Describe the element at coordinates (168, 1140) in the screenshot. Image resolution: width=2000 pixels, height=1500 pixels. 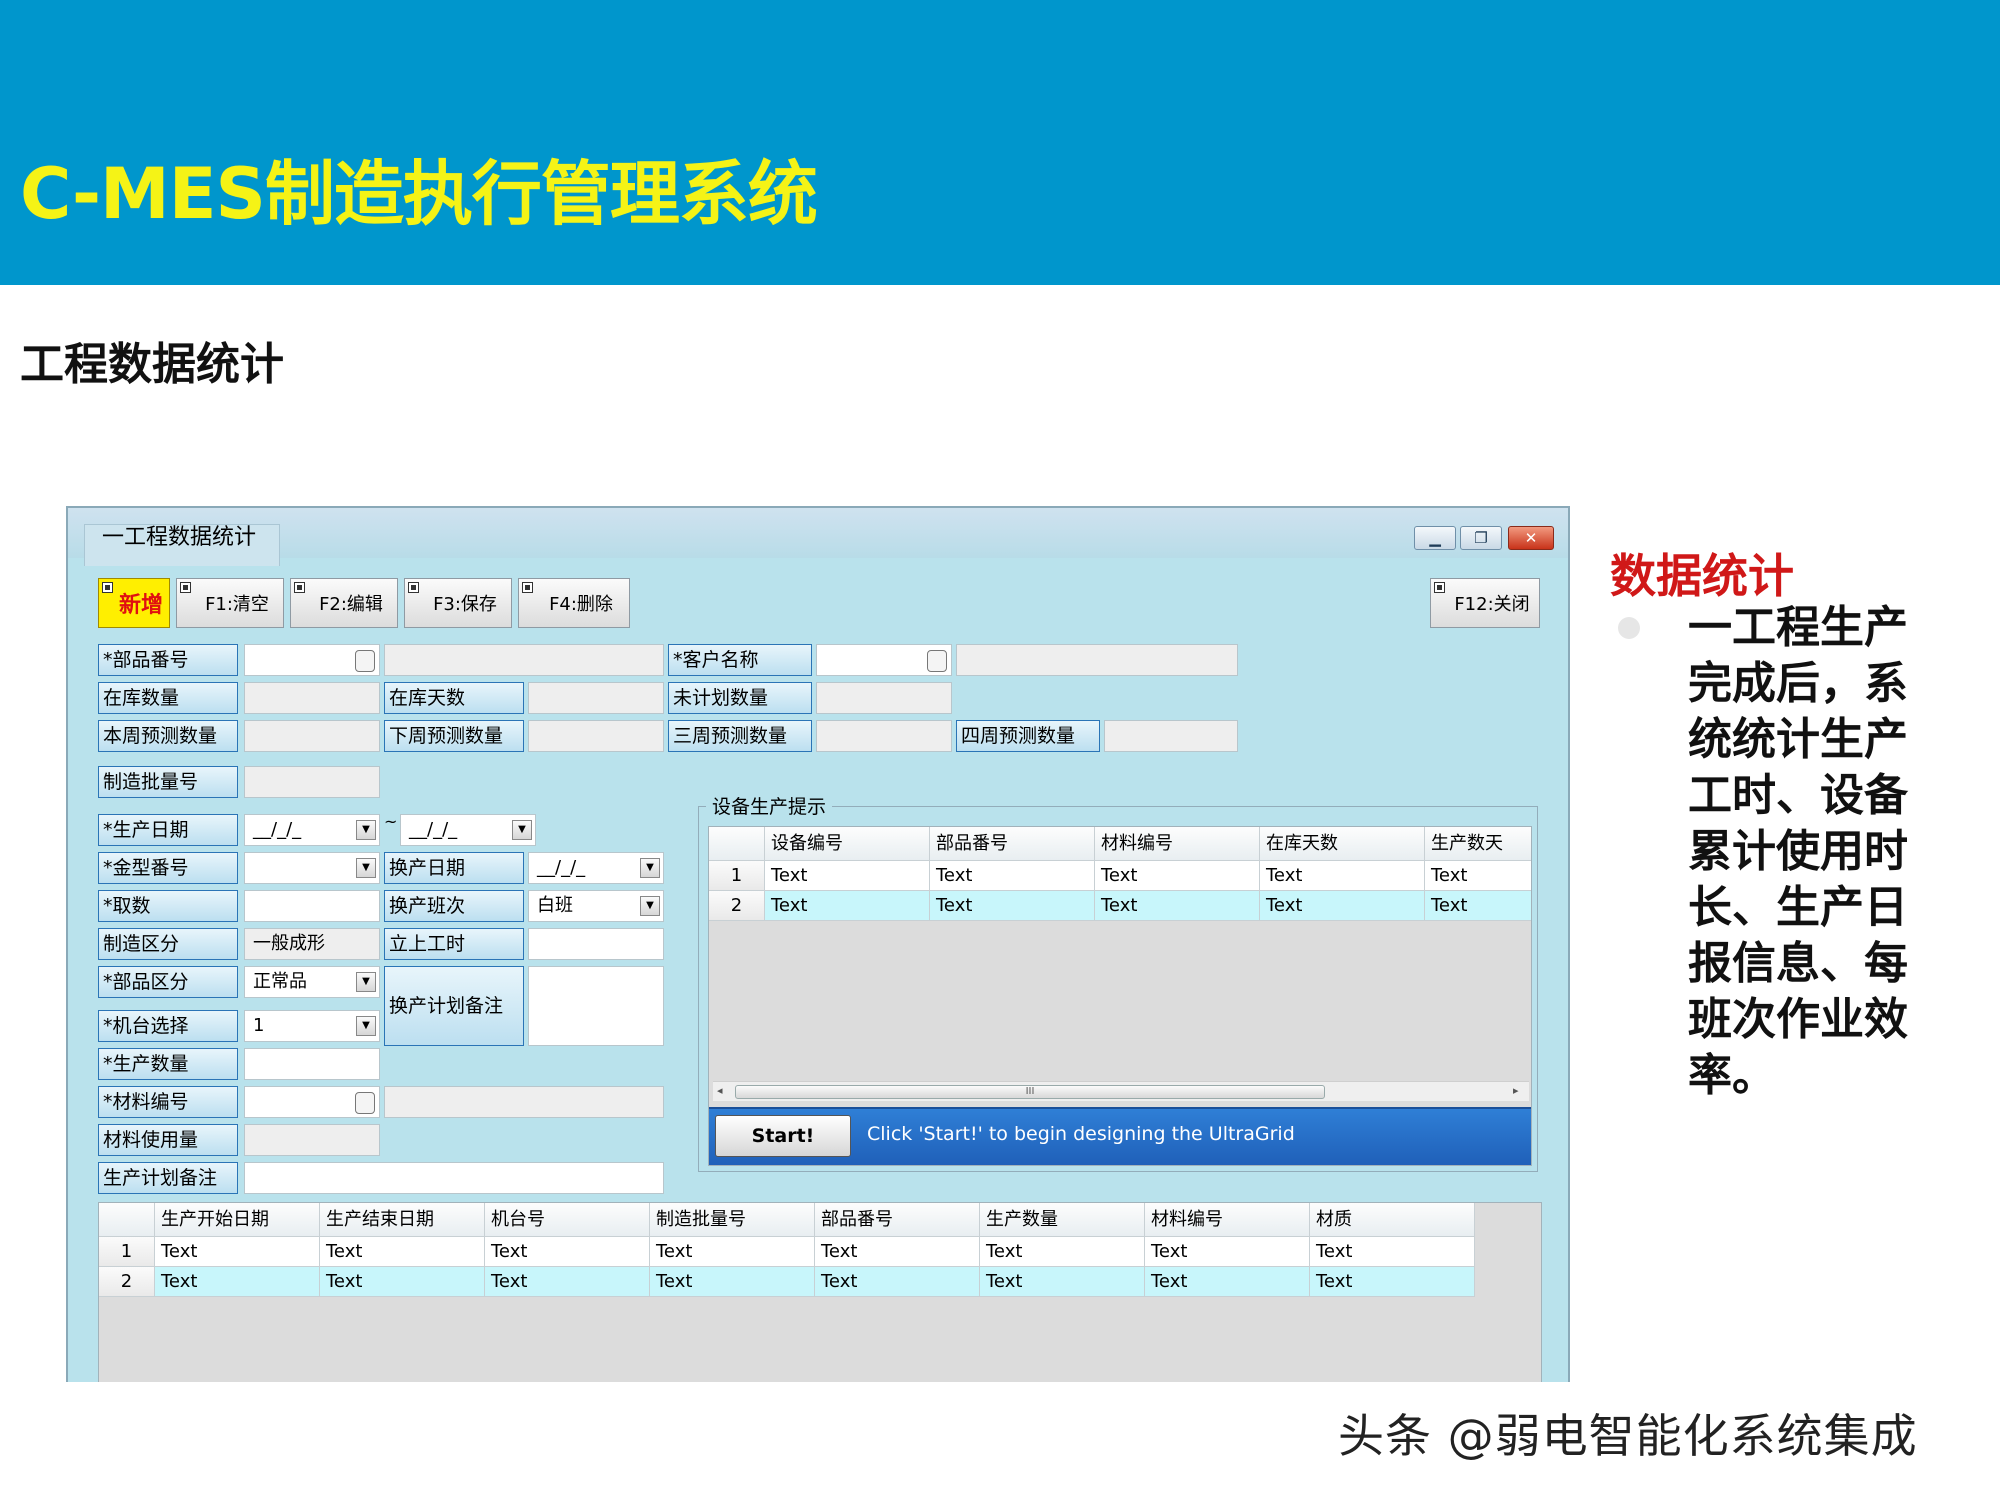
I see `material-used-label: 材料使用量` at that location.